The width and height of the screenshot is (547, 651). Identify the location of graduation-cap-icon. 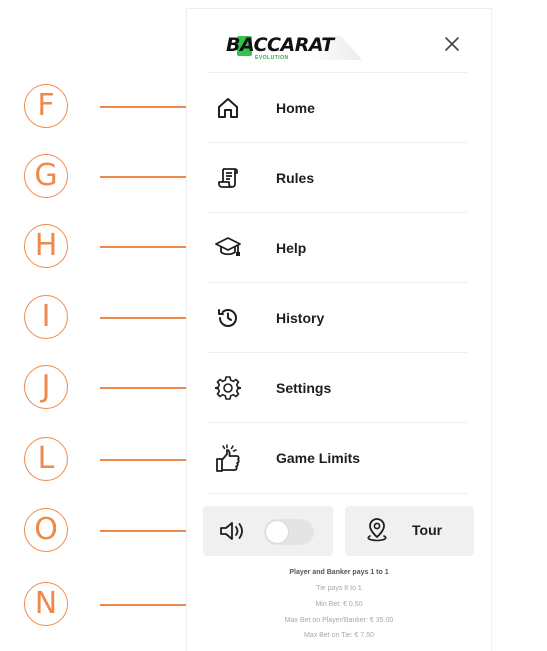
(228, 248).